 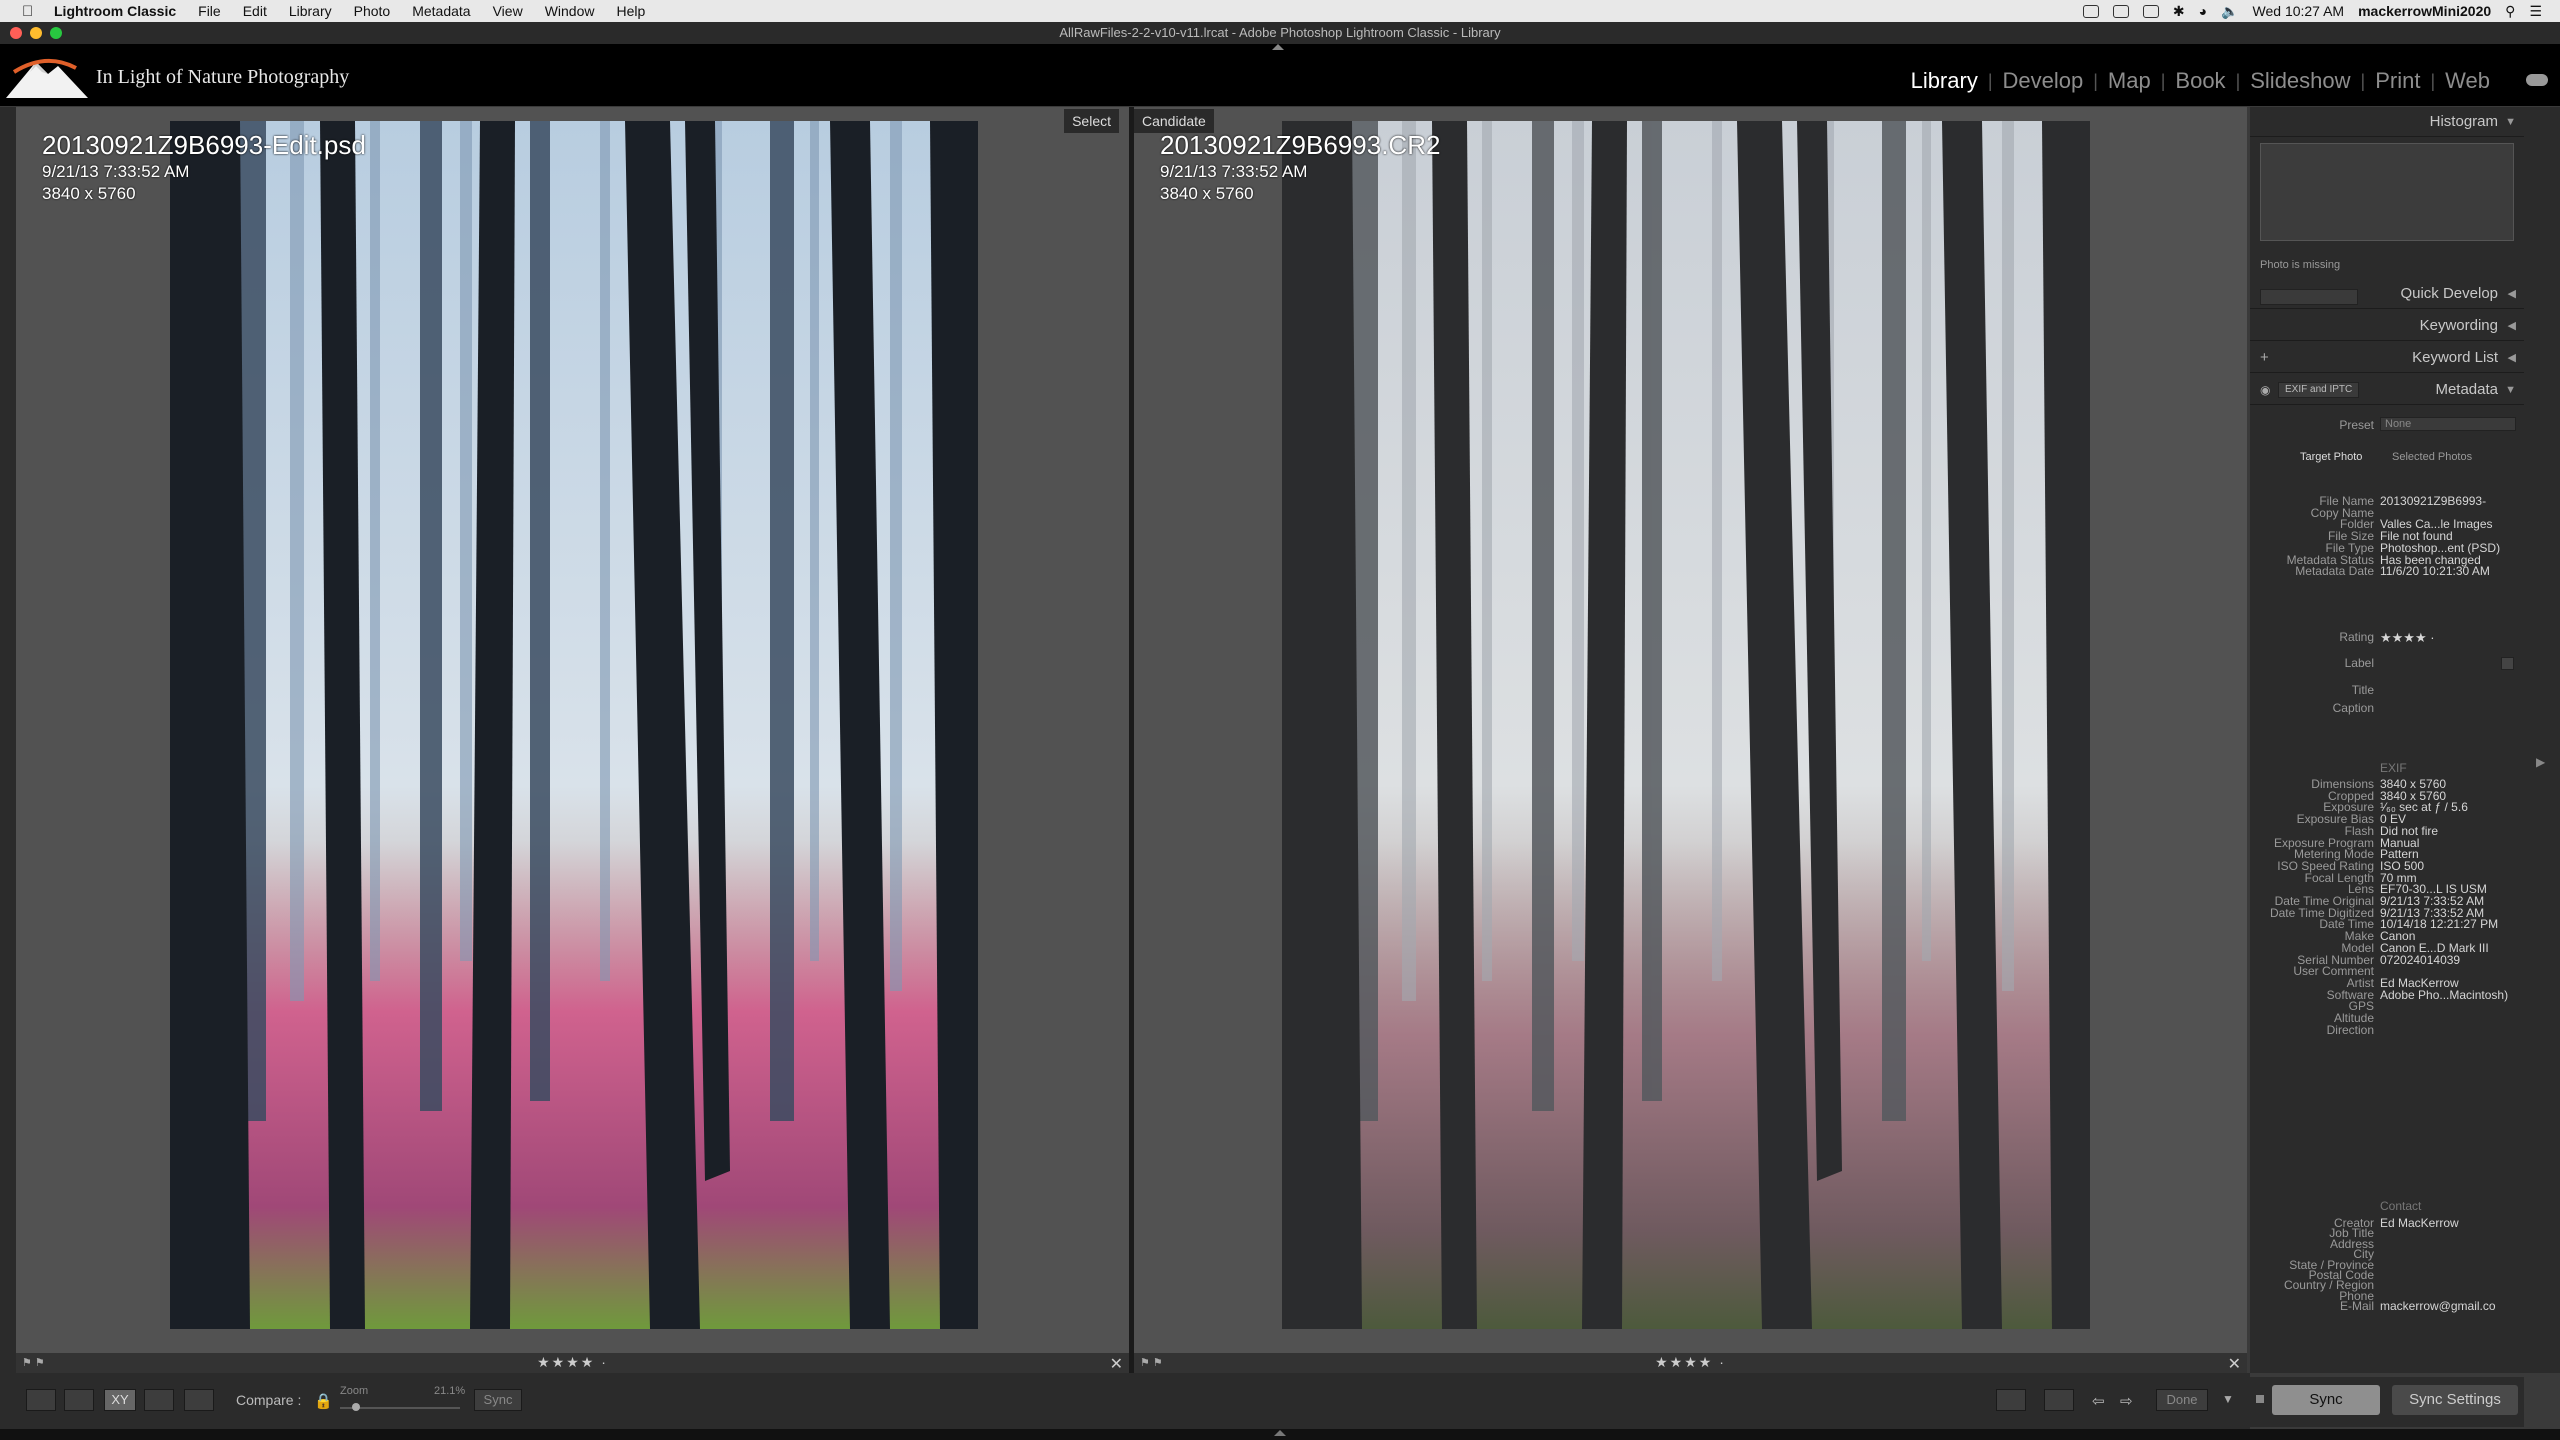 What do you see at coordinates (2387, 1402) in the screenshot?
I see `sync-area: Sync Sync Settings` at bounding box center [2387, 1402].